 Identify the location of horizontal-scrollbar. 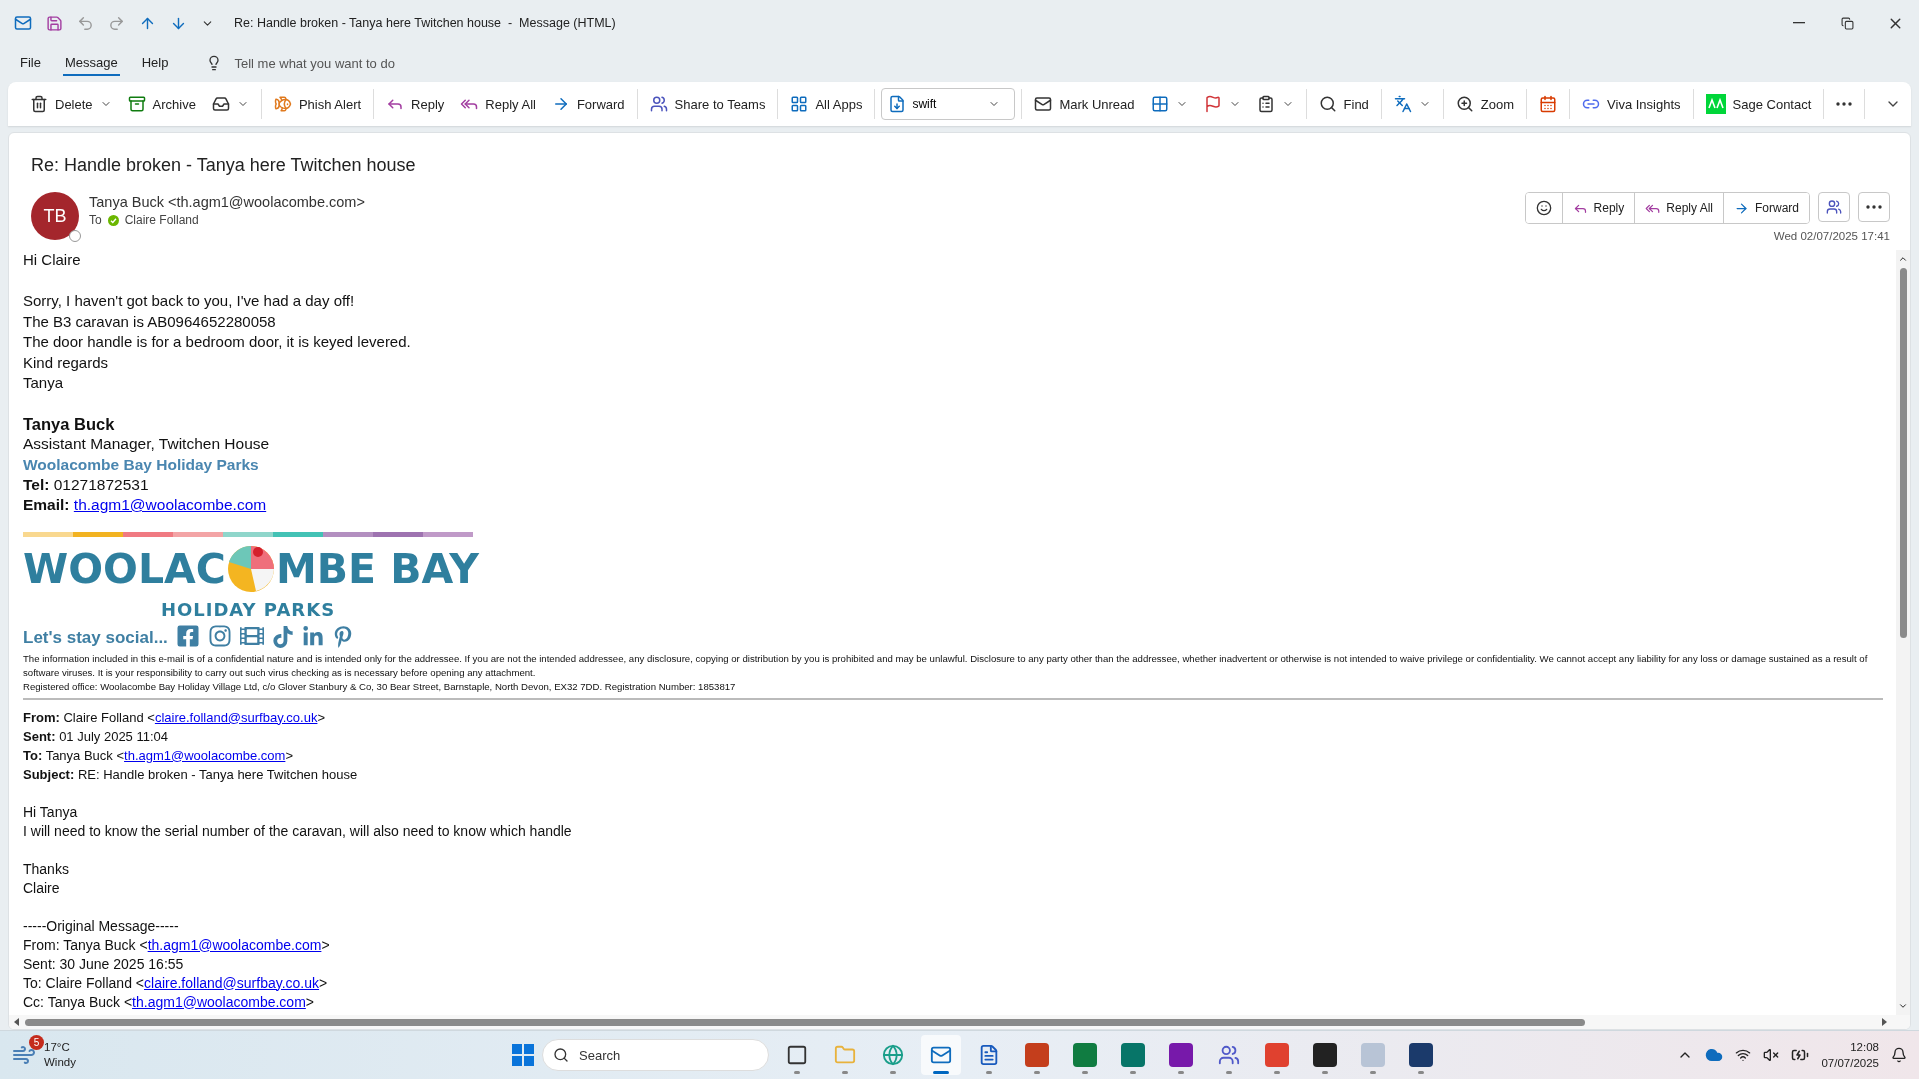
(805, 1022).